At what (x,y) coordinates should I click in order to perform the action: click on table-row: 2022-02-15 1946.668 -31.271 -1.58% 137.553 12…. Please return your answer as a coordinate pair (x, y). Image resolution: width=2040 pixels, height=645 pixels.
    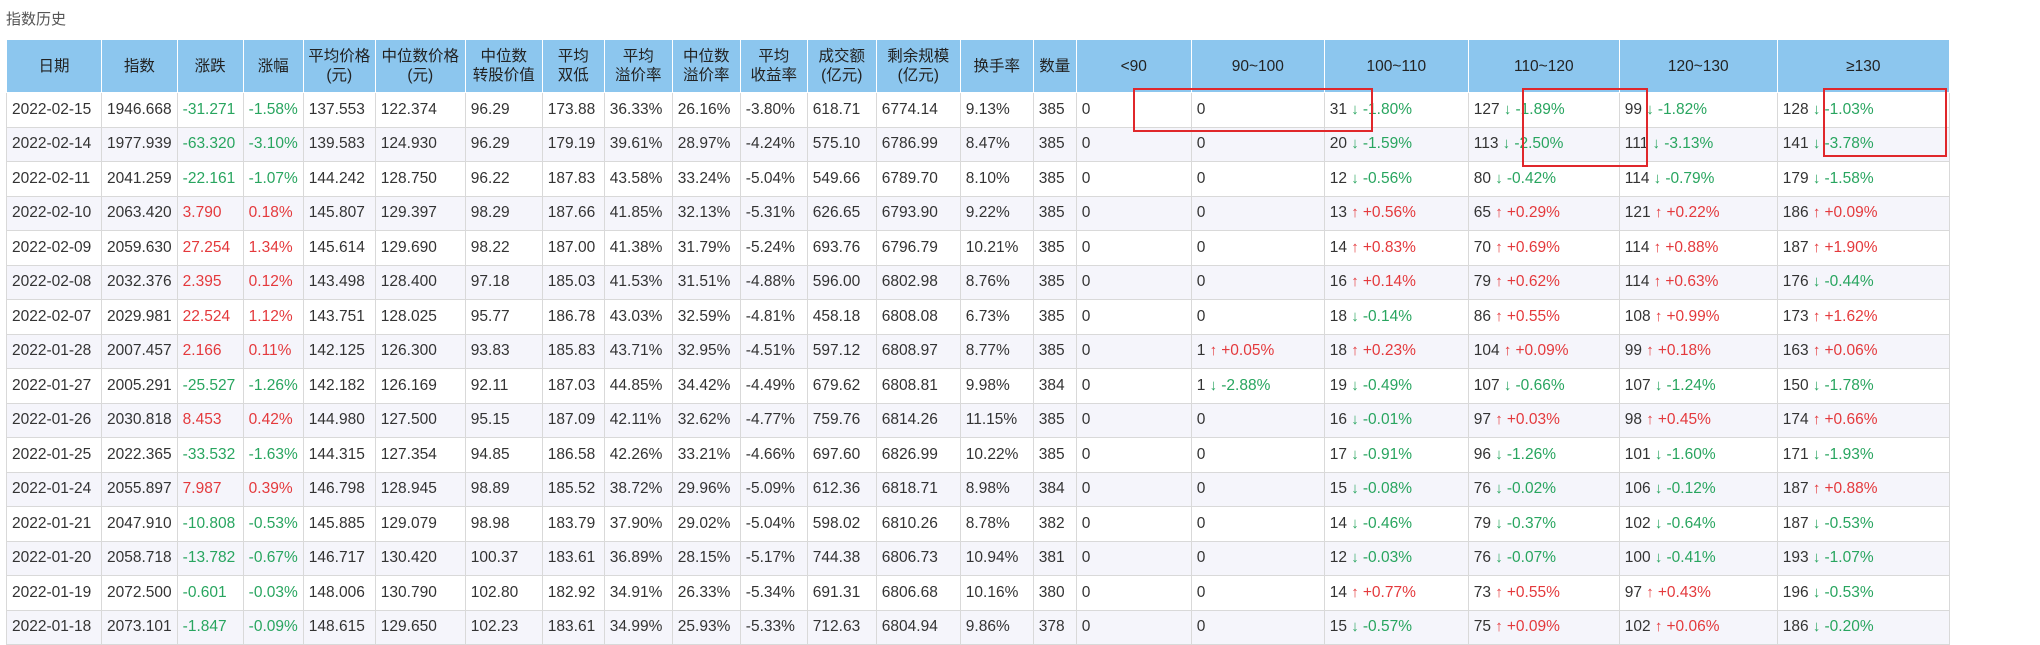
    Looking at the image, I should click on (978, 110).